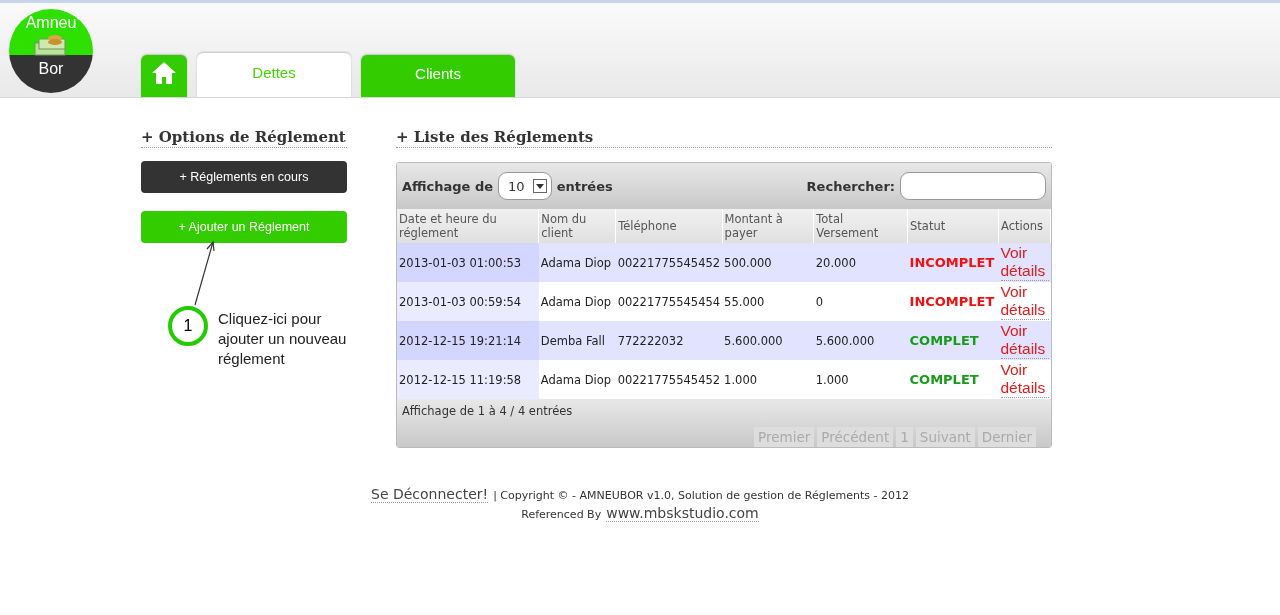 Image resolution: width=1280 pixels, height=615 pixels. What do you see at coordinates (488, 411) in the screenshot?
I see `table-info: Affichage de 1 à 4 / 4 entrées` at bounding box center [488, 411].